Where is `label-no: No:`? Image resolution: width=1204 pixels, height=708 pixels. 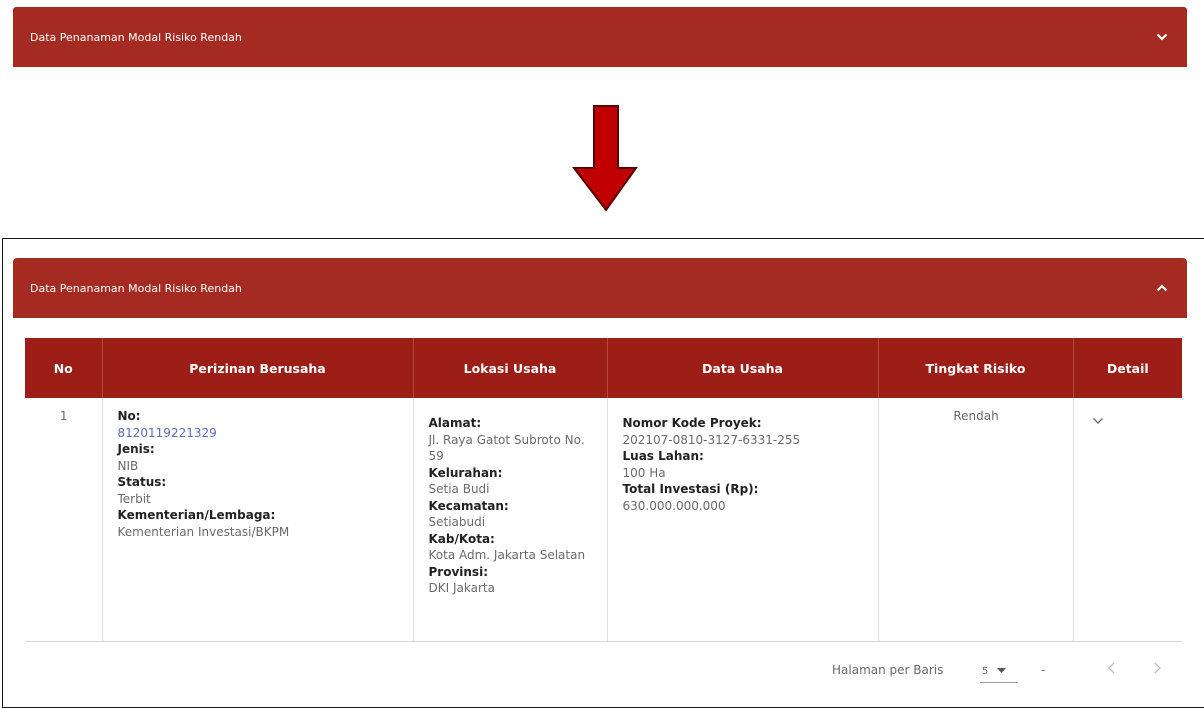 label-no: No: is located at coordinates (129, 416).